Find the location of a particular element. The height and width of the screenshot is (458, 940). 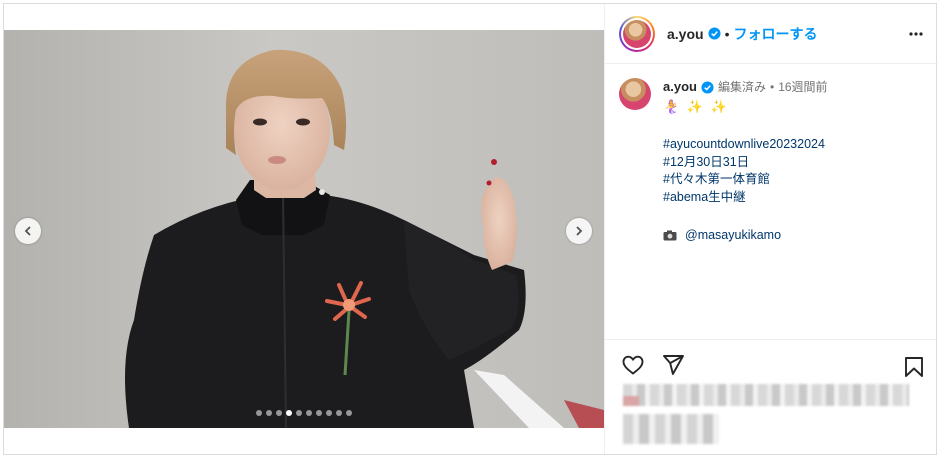

avatar-image is located at coordinates (637, 33).